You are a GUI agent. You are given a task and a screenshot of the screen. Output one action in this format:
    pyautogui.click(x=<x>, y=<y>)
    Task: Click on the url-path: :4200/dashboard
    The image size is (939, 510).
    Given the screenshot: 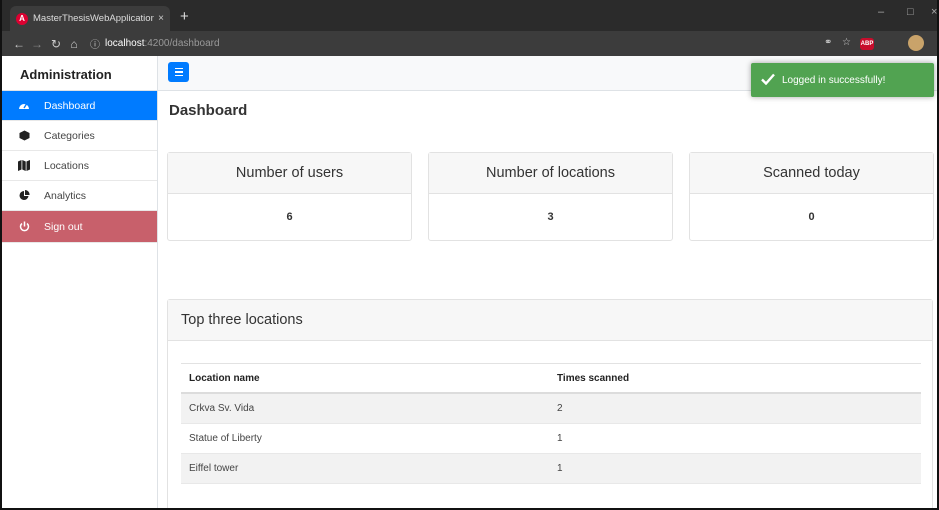 What is the action you would take?
    pyautogui.click(x=182, y=43)
    